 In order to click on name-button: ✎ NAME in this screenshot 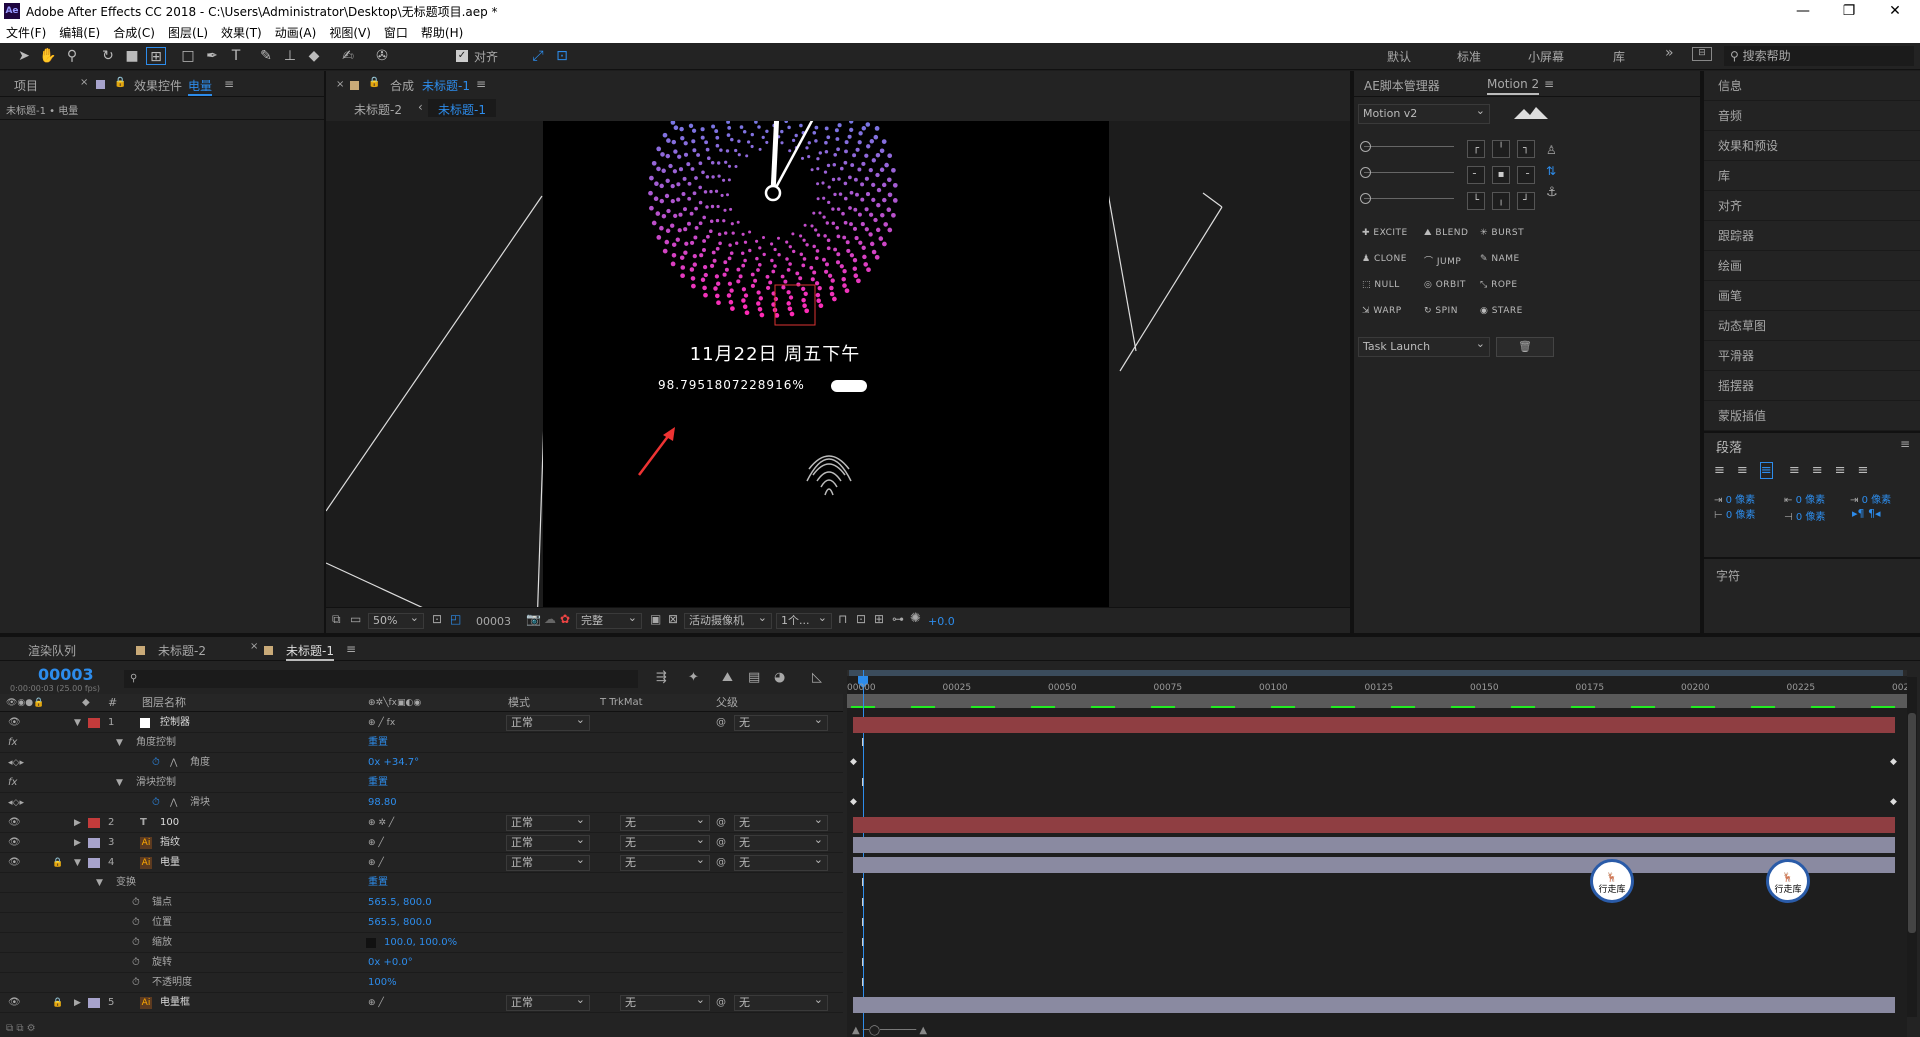, I will do `click(1500, 259)`.